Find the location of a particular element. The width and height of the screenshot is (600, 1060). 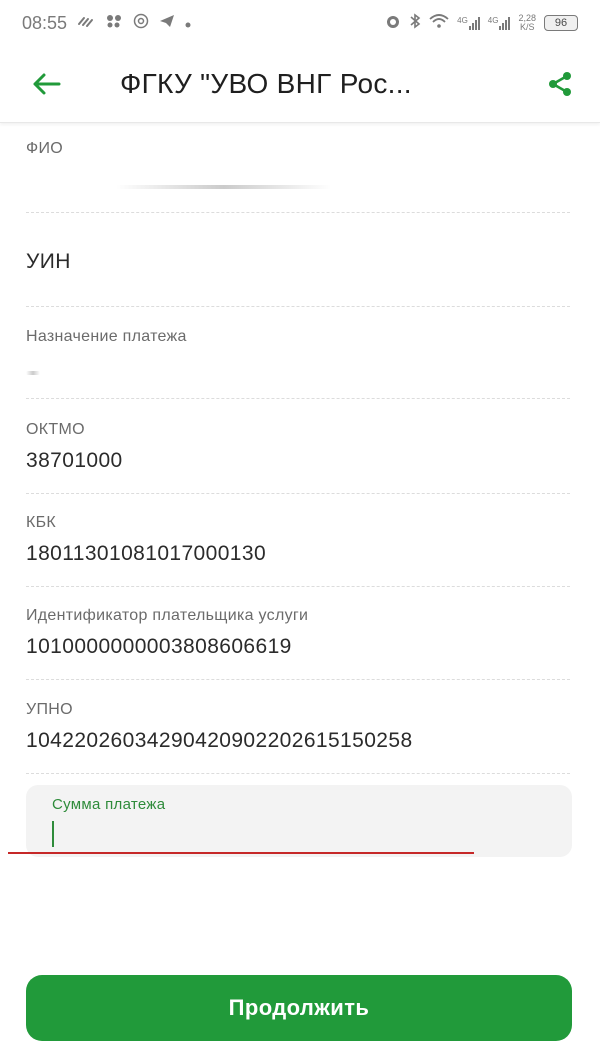

uin-field: УИН is located at coordinates (298, 278).